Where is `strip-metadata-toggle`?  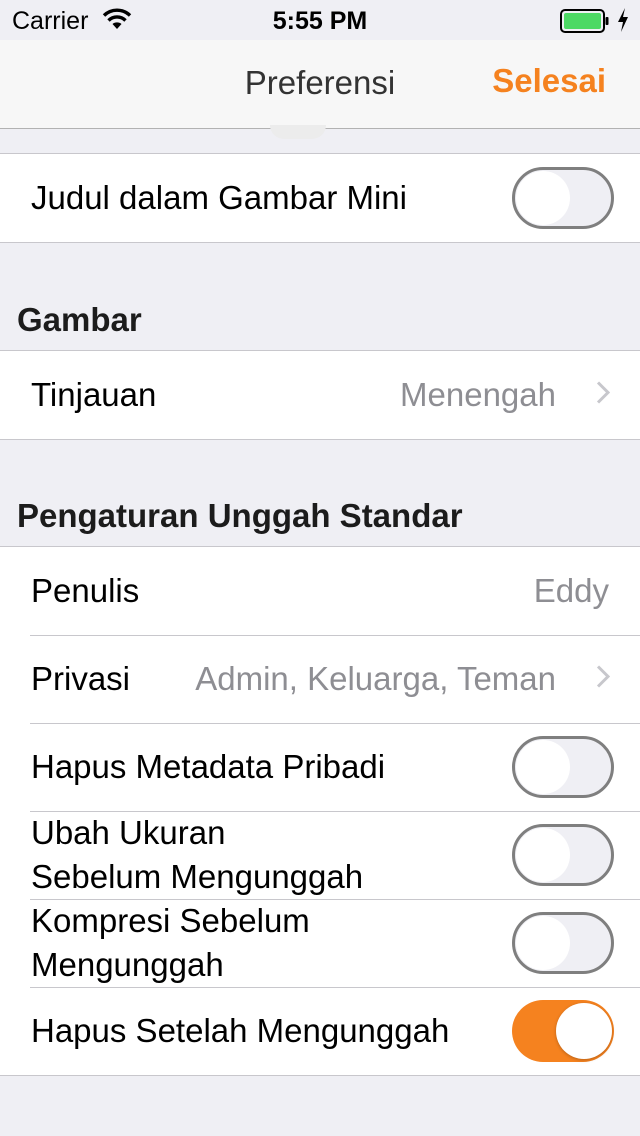 strip-metadata-toggle is located at coordinates (563, 767).